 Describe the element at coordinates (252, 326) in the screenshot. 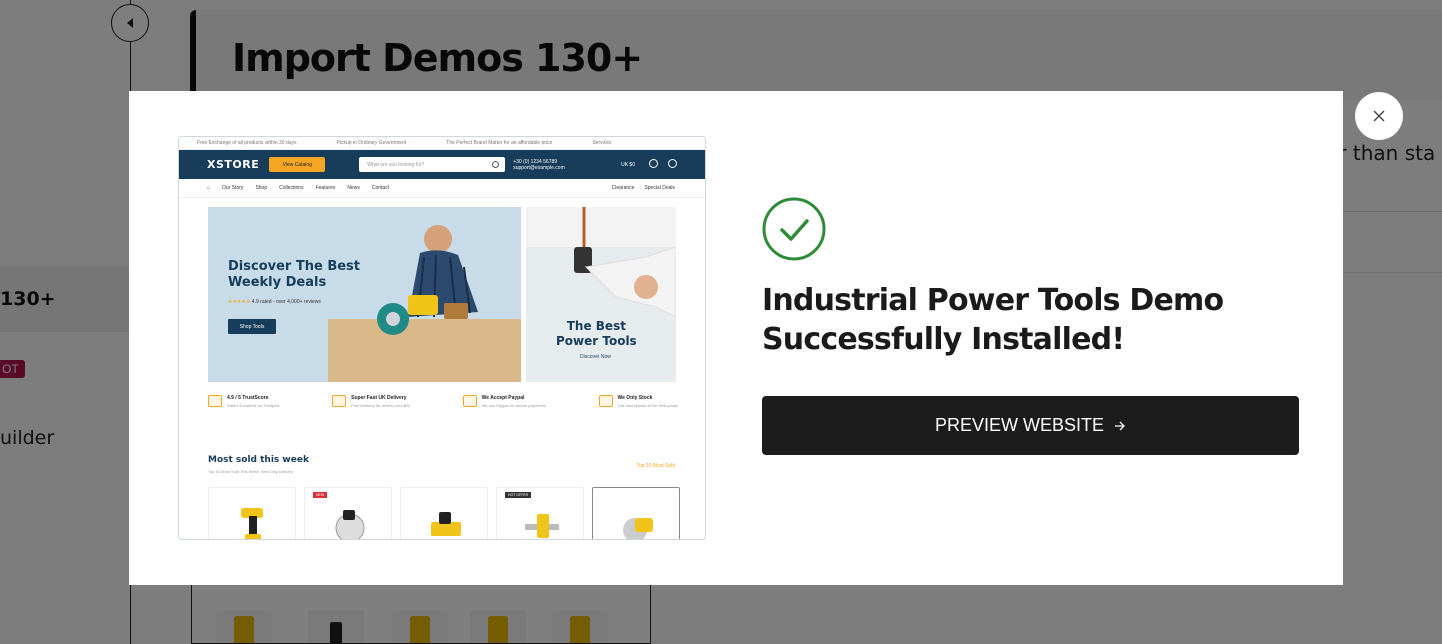

I see `hero-shop-button: Shop Tools` at that location.